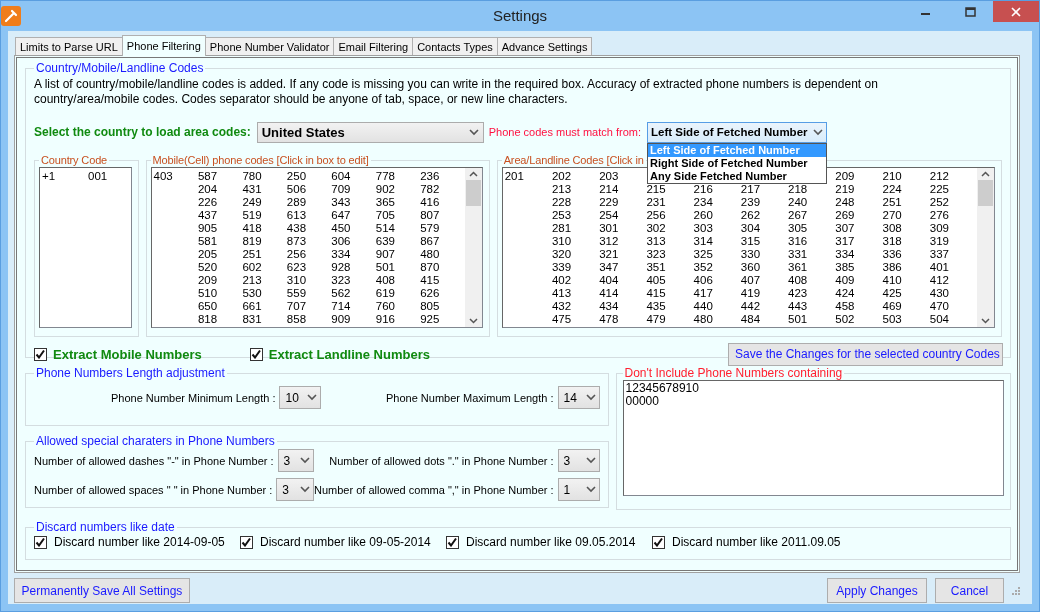 The height and width of the screenshot is (612, 1040). Describe the element at coordinates (703, 267) in the screenshot. I see `code-text: 352` at that location.